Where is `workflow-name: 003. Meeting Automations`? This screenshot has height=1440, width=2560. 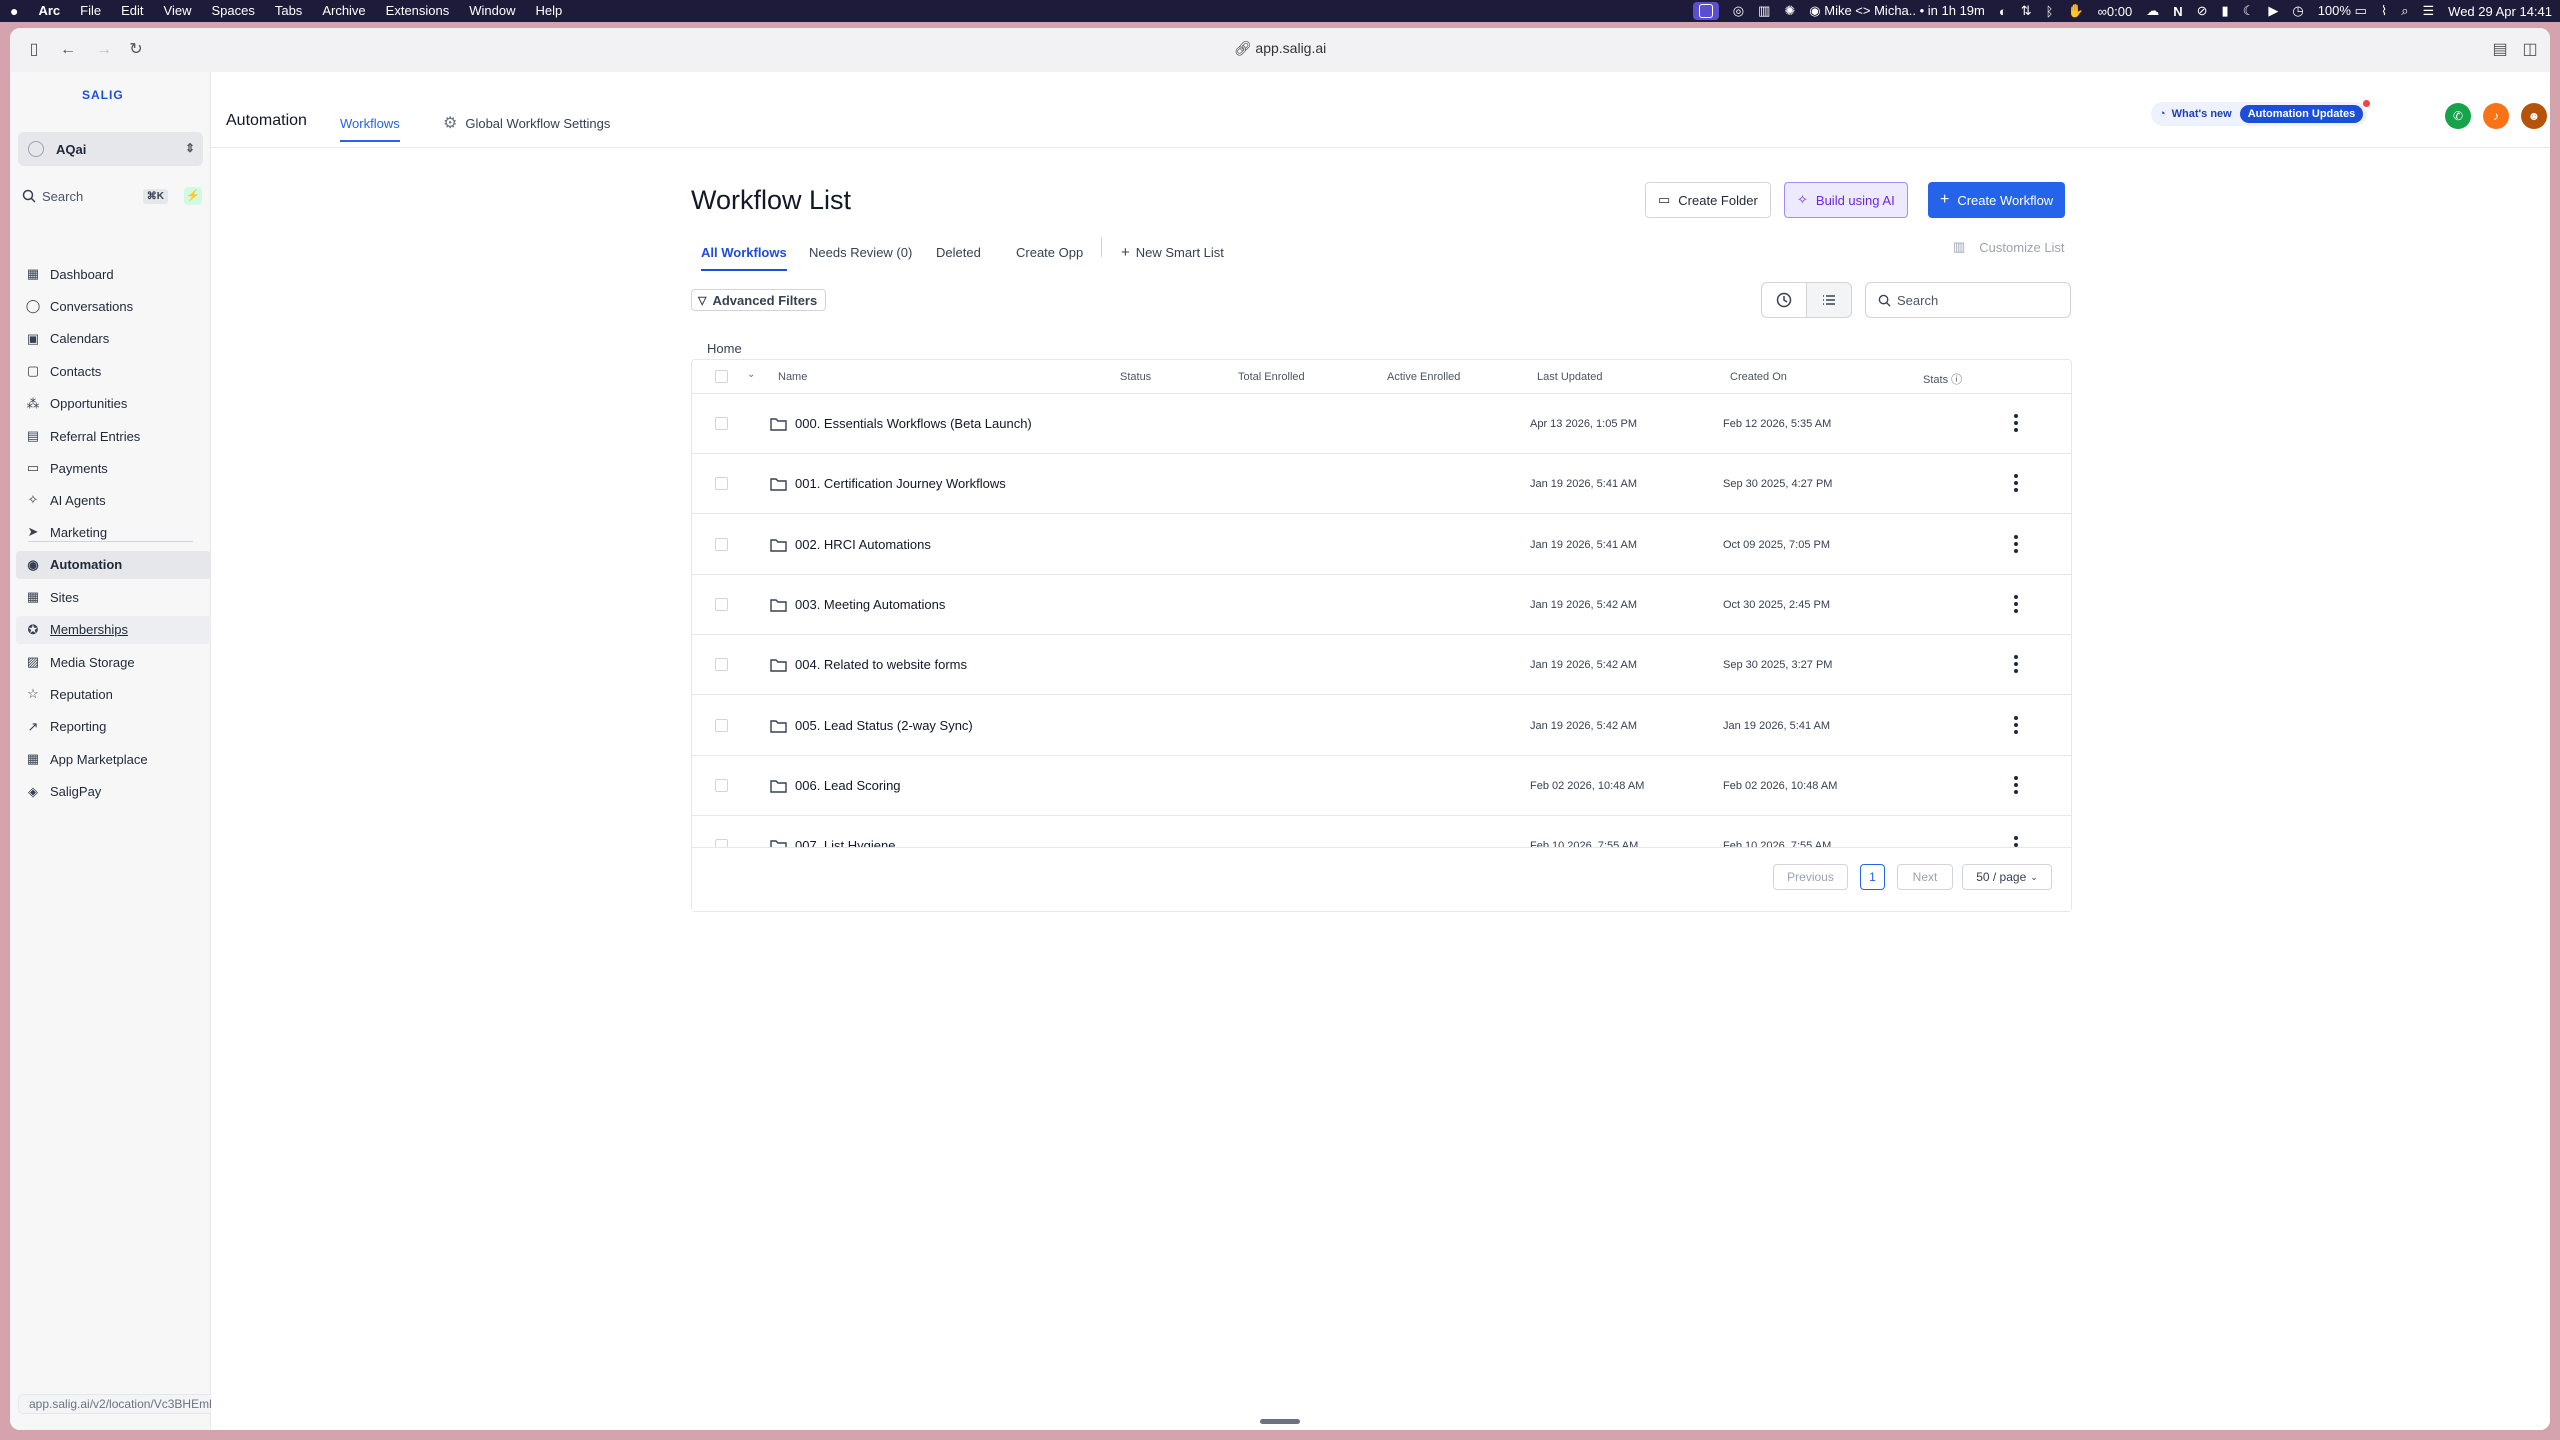
workflow-name: 003. Meeting Automations is located at coordinates (870, 604).